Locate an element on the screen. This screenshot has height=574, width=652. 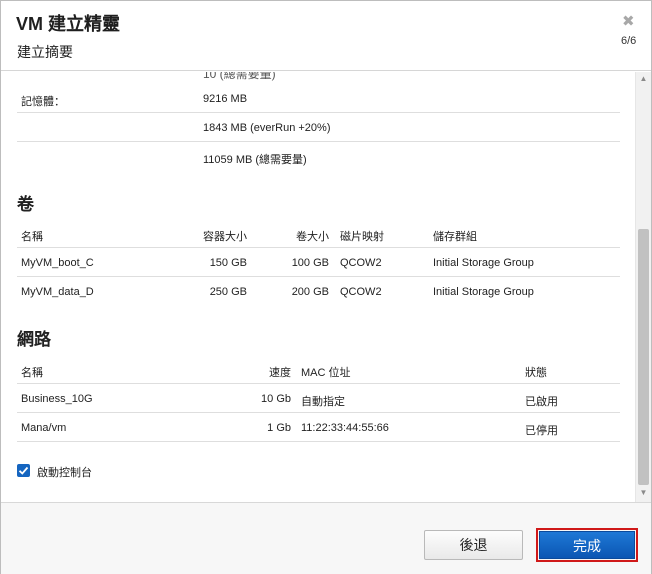
scrollbar-thumb is located at coordinates (643, 357).